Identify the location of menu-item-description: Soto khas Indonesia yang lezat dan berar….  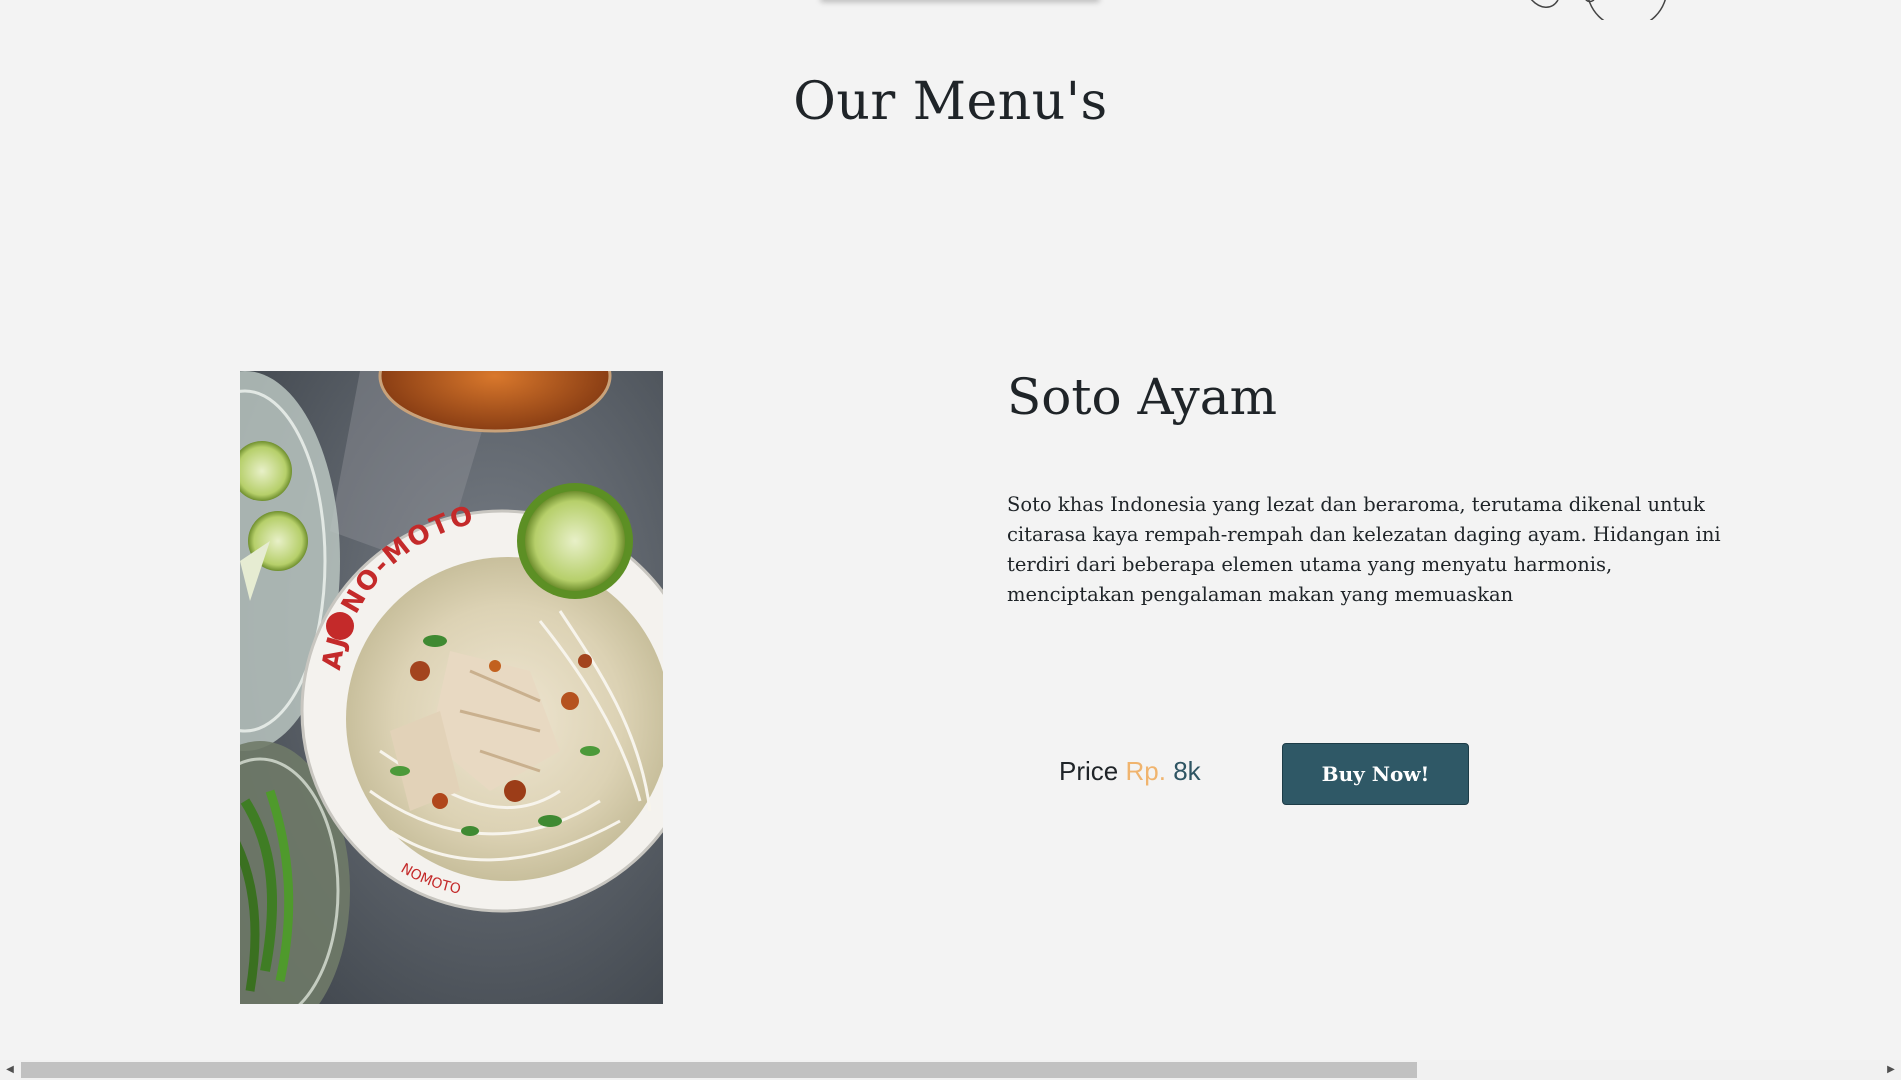
(1364, 549).